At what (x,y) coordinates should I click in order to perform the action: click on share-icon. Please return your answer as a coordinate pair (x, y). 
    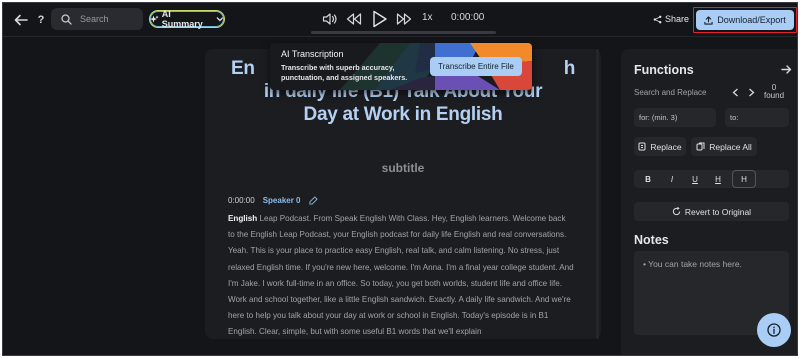
    Looking at the image, I should click on (657, 19).